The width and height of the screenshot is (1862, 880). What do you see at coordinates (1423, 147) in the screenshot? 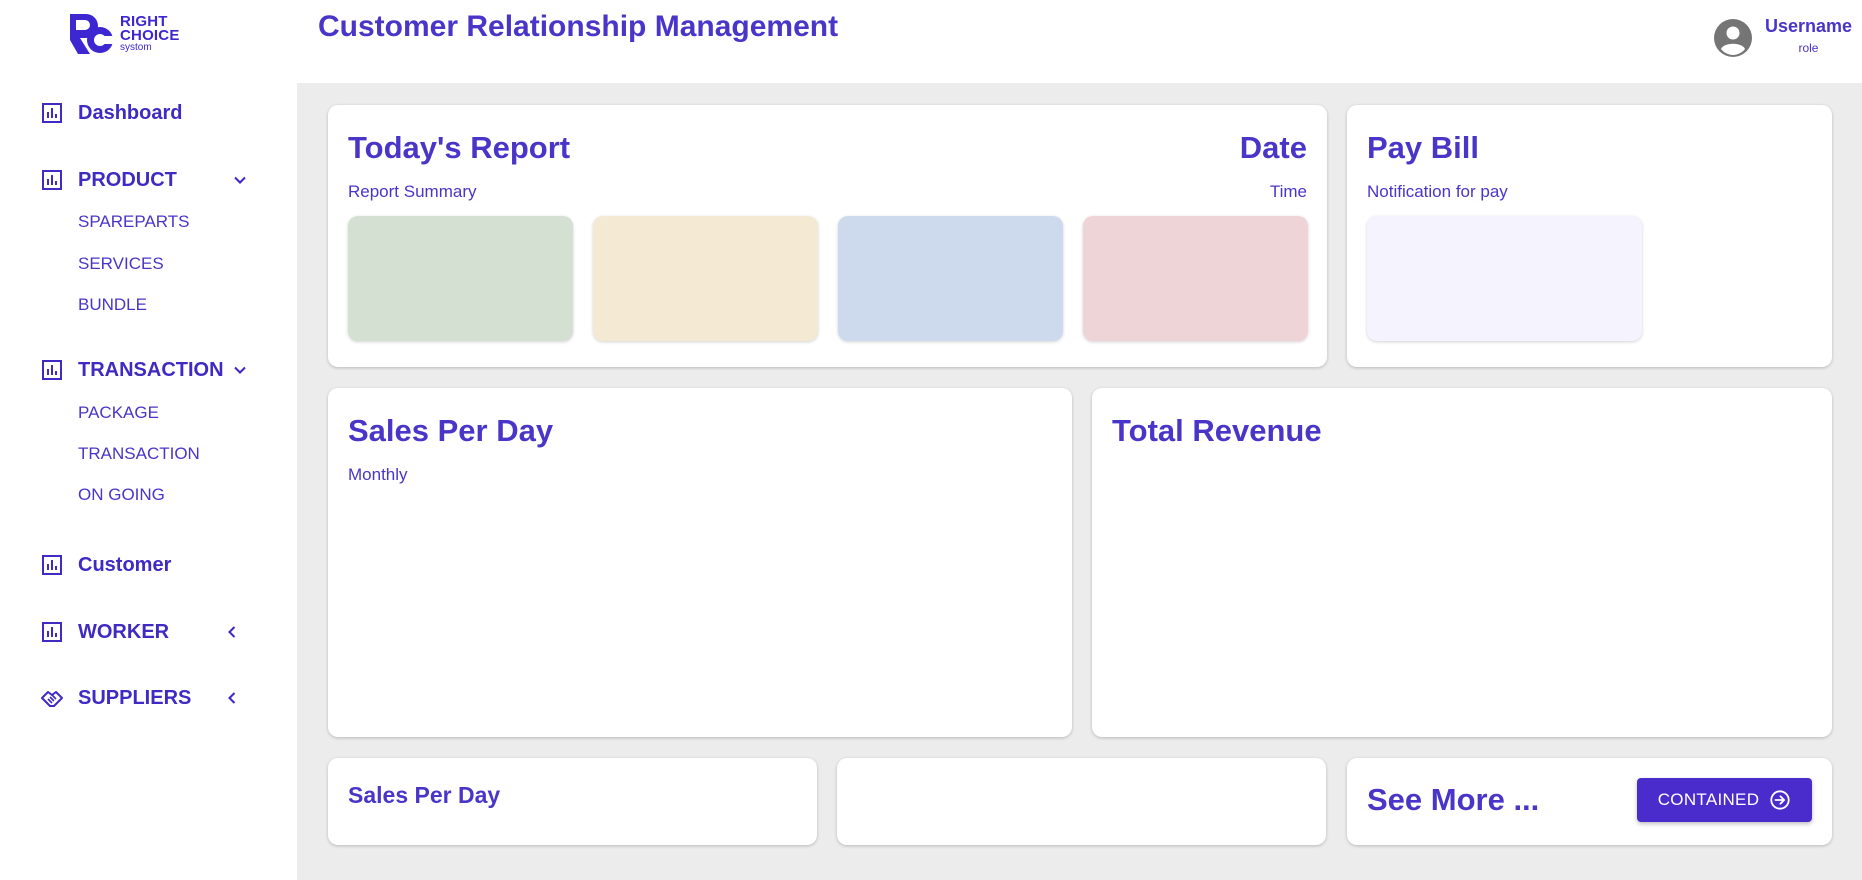
I see `card-title: Pay Bill` at bounding box center [1423, 147].